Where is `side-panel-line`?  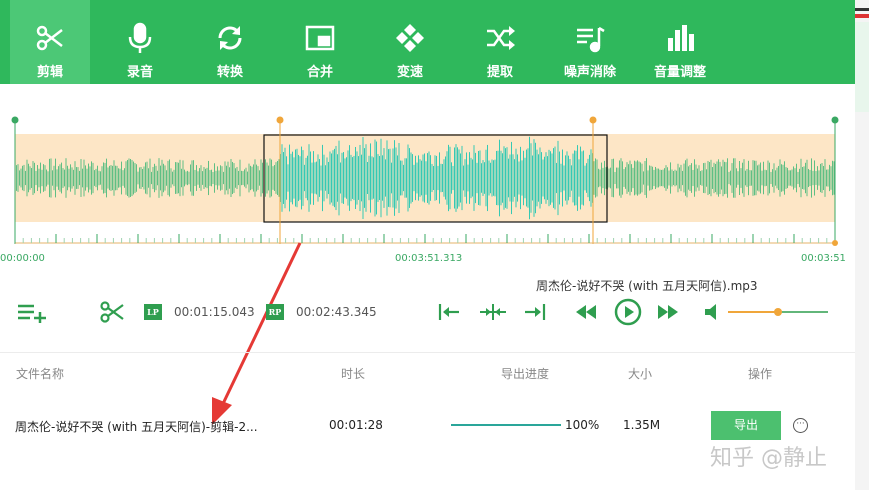
side-panel-line is located at coordinates (862, 9).